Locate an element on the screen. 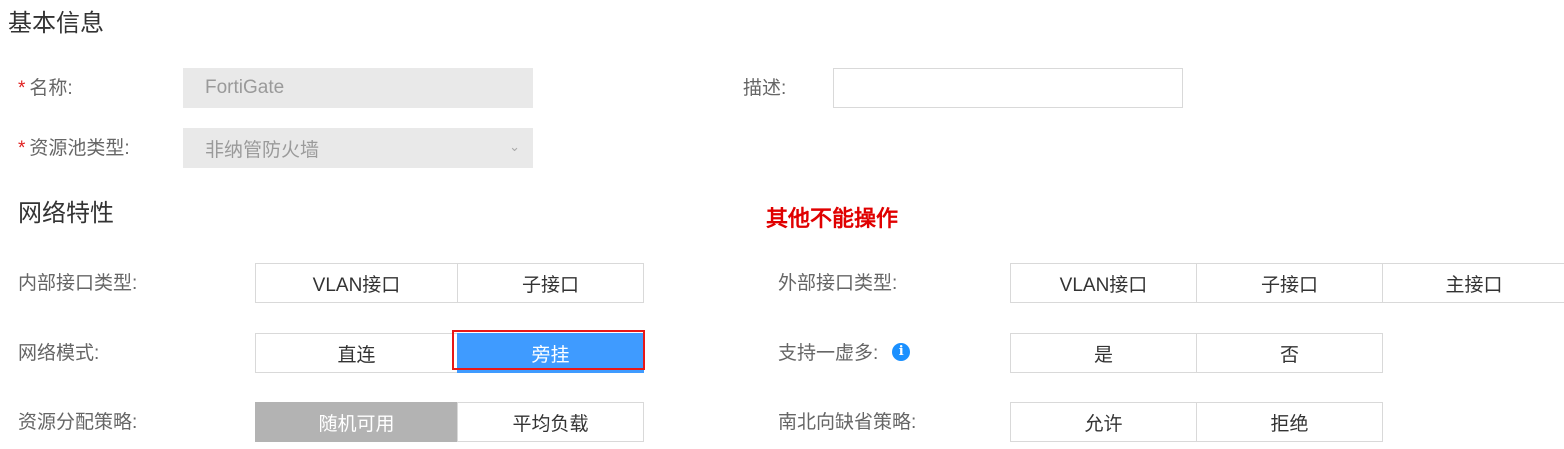 Image resolution: width=1564 pixels, height=449 pixels. chevron-down-icon: ⌄ is located at coordinates (514, 146).